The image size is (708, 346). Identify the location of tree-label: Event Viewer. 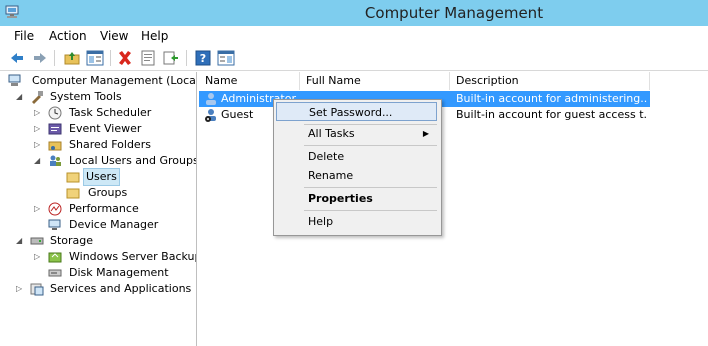
(105, 128).